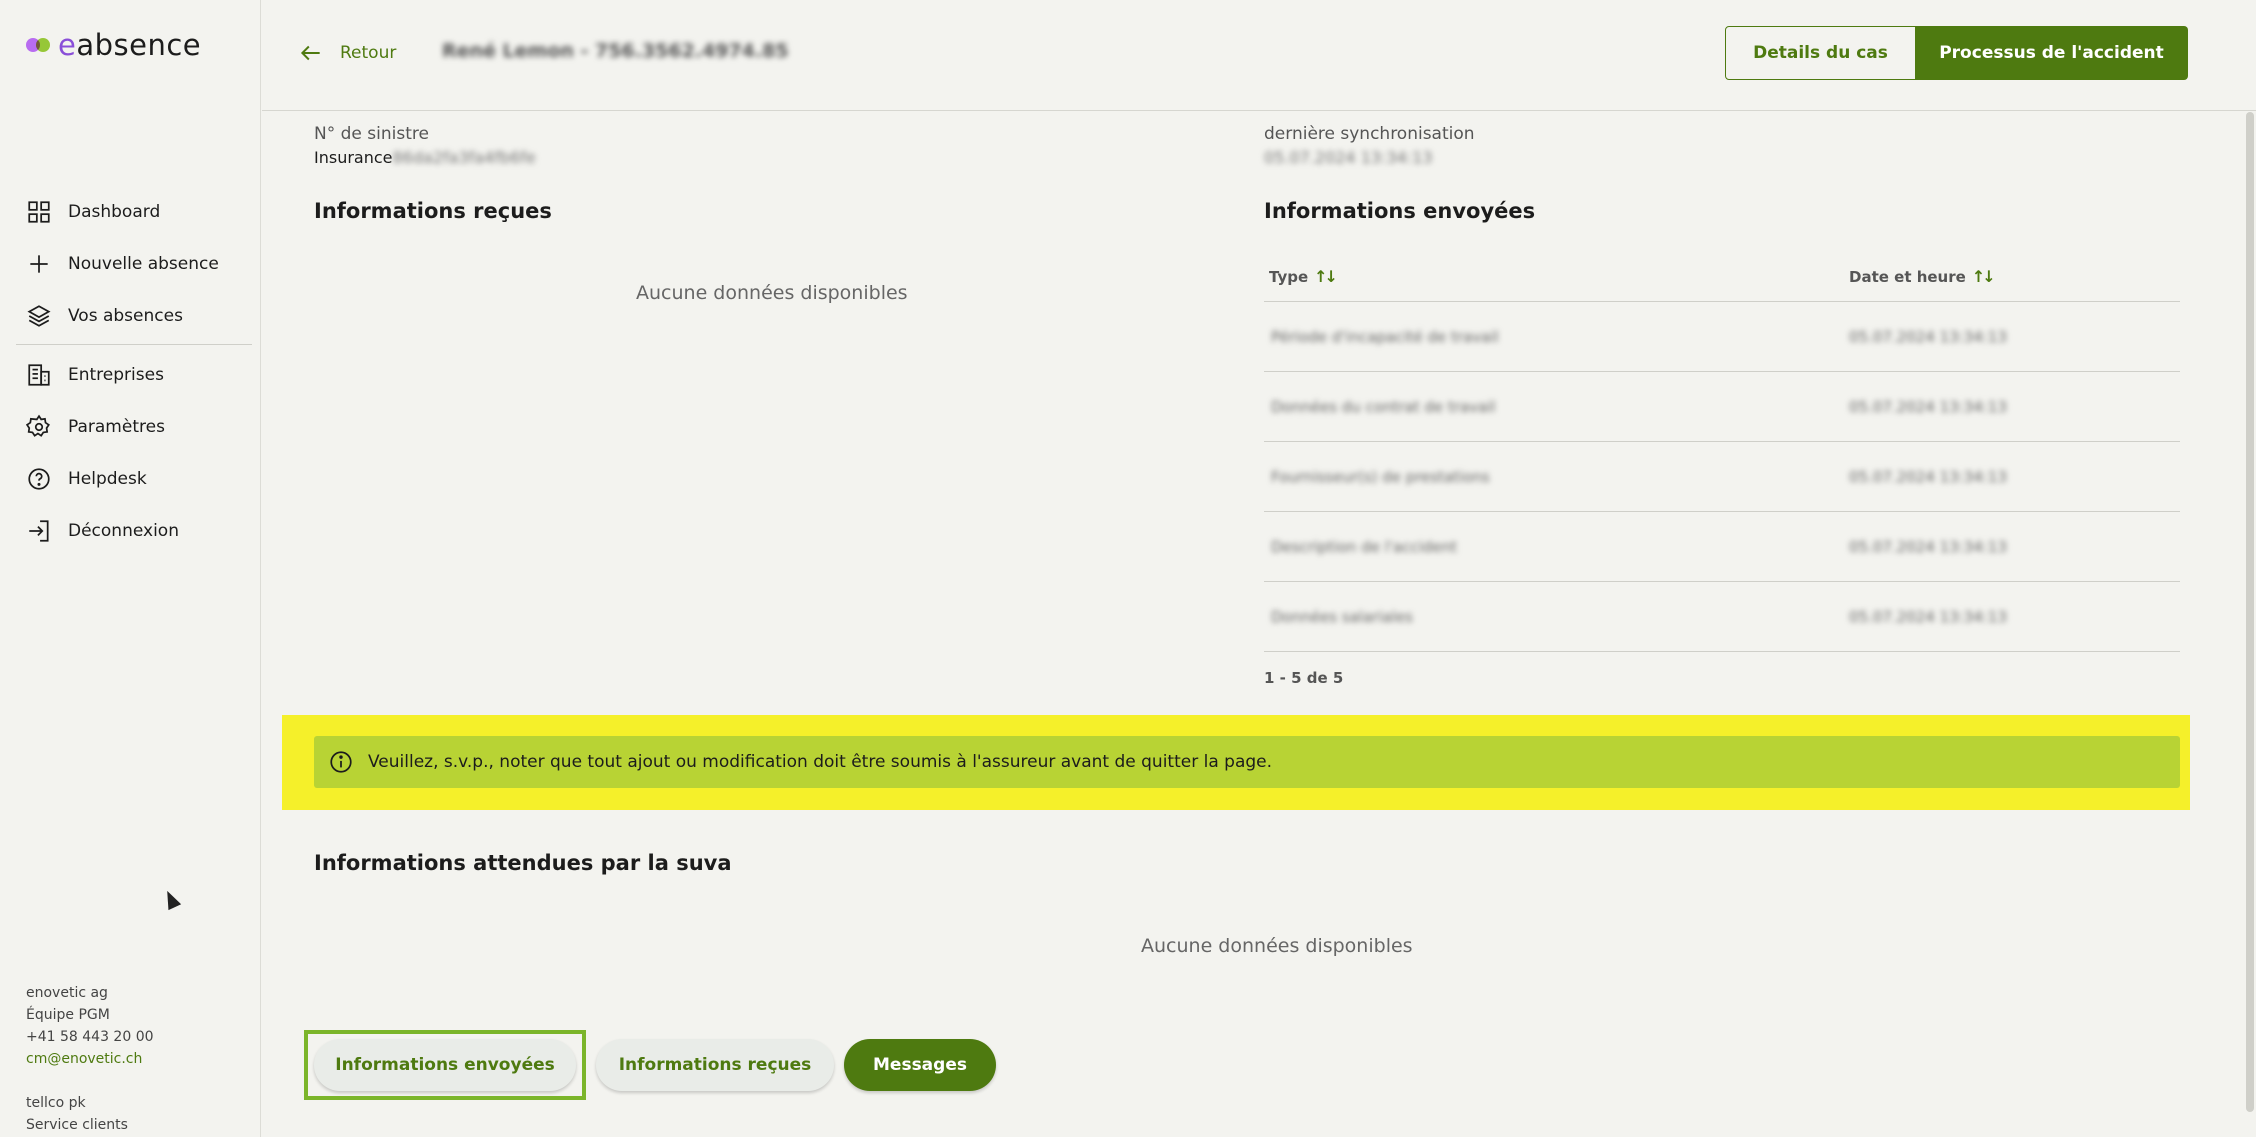 The height and width of the screenshot is (1137, 2256). What do you see at coordinates (68, 1015) in the screenshot?
I see `footer-team: Équipe PGM` at bounding box center [68, 1015].